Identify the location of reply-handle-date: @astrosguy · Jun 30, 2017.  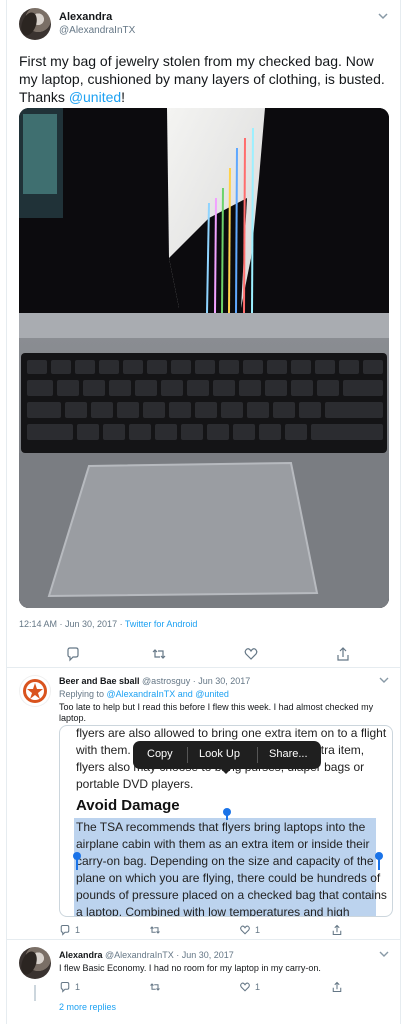
(195, 681).